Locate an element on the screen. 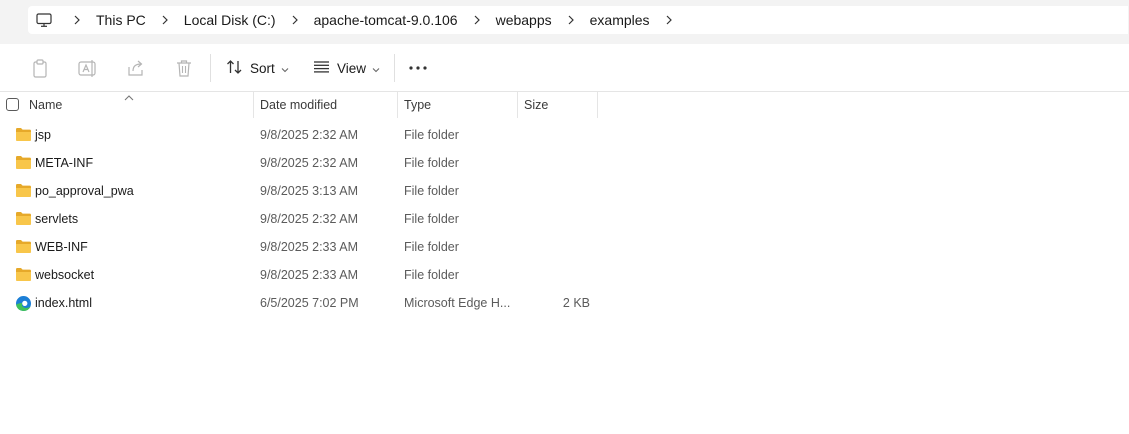 The width and height of the screenshot is (1129, 434). column-header-type: Type is located at coordinates (460, 105).